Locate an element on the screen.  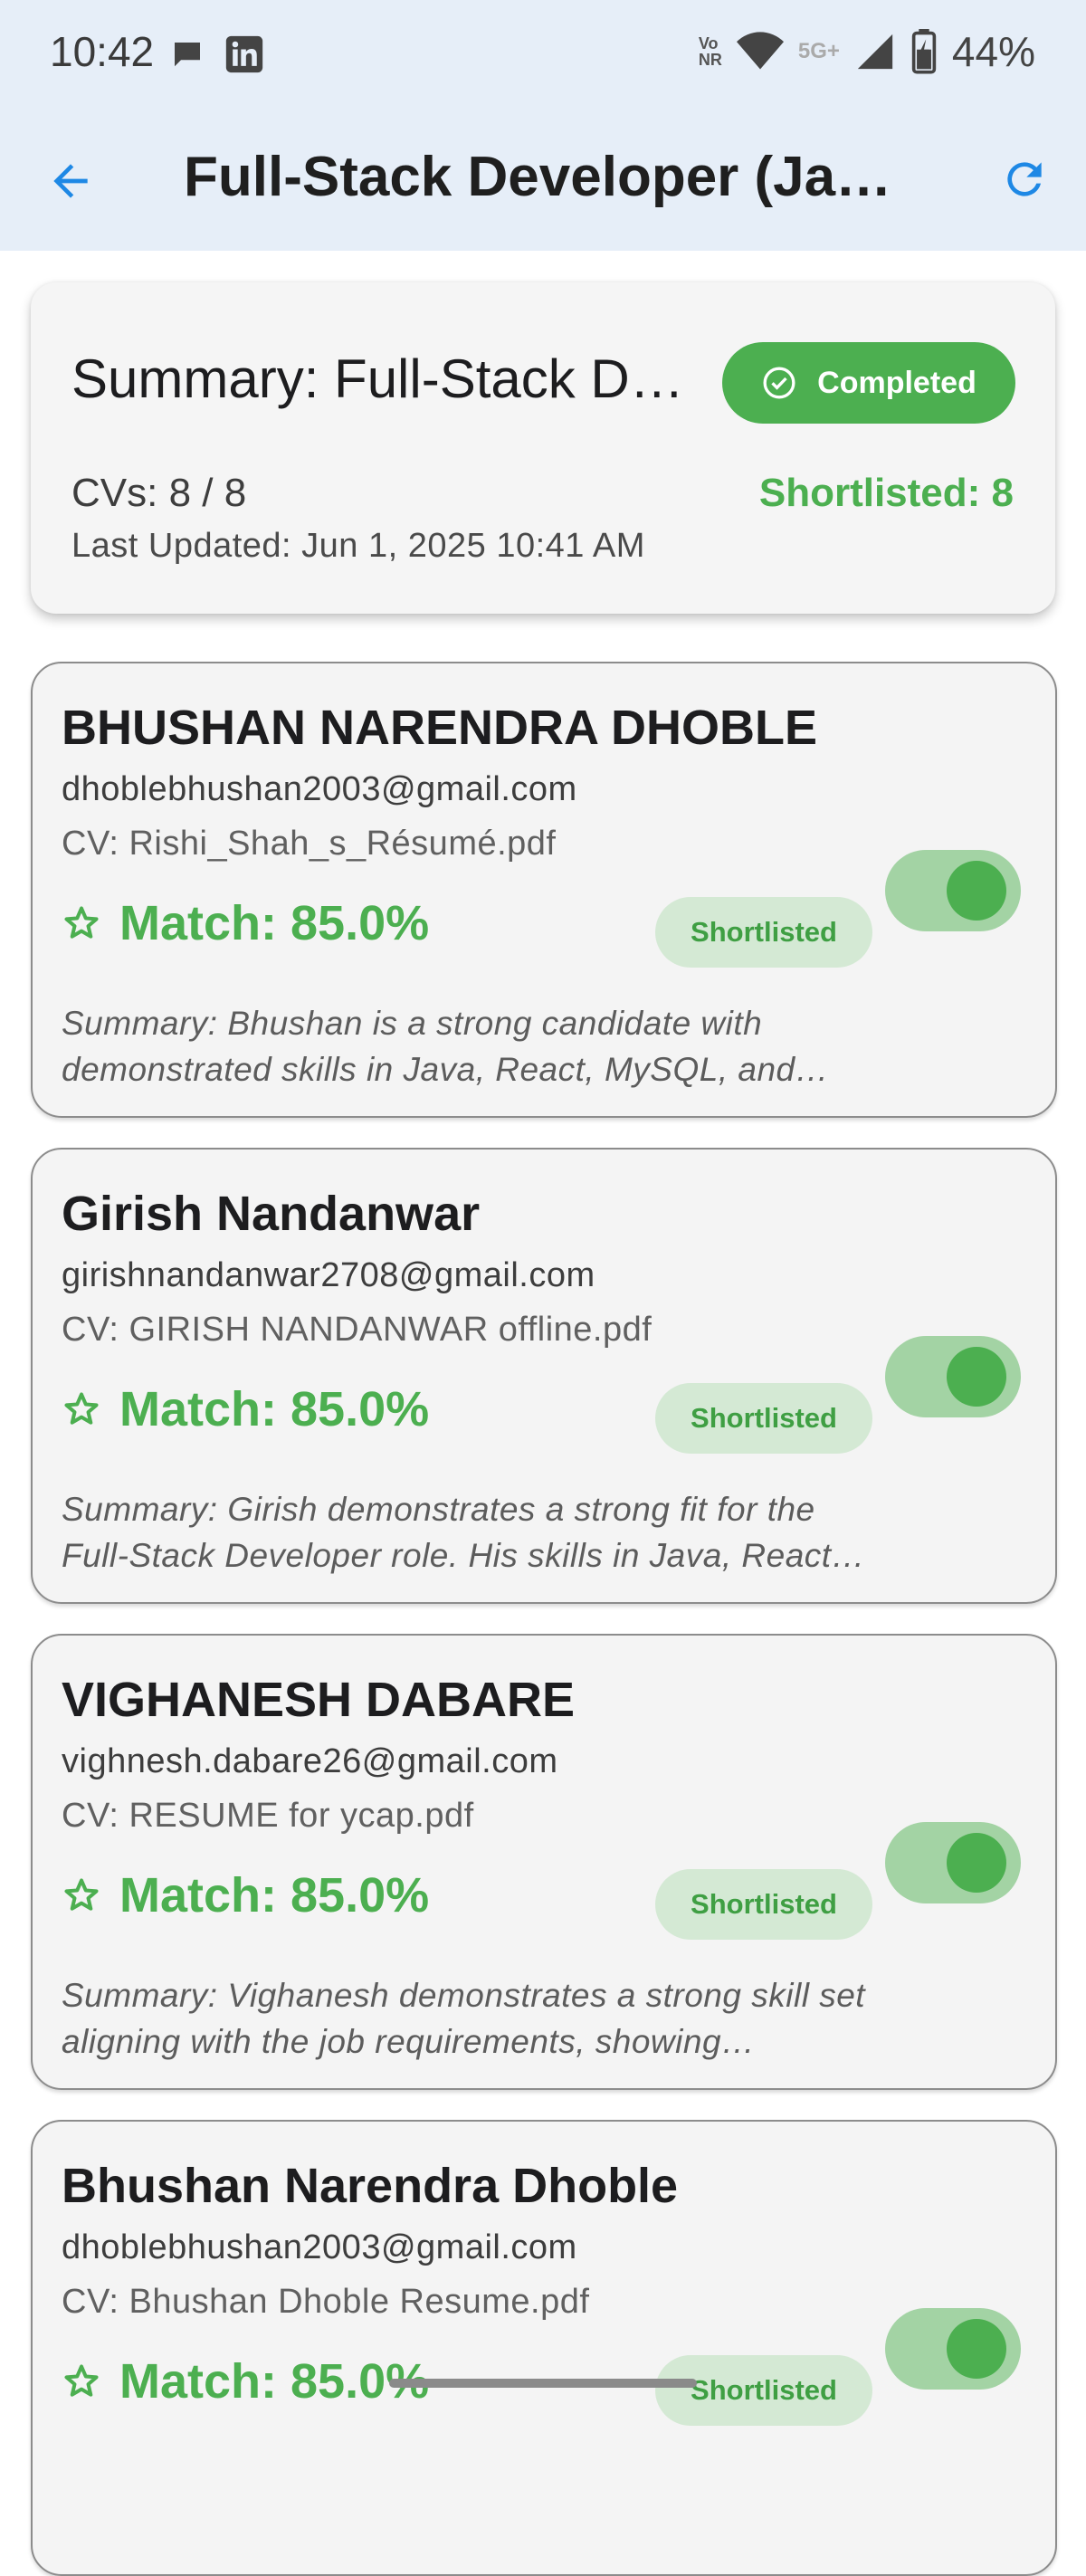
candidate-name: Girish Nandanwar is located at coordinates (271, 1214).